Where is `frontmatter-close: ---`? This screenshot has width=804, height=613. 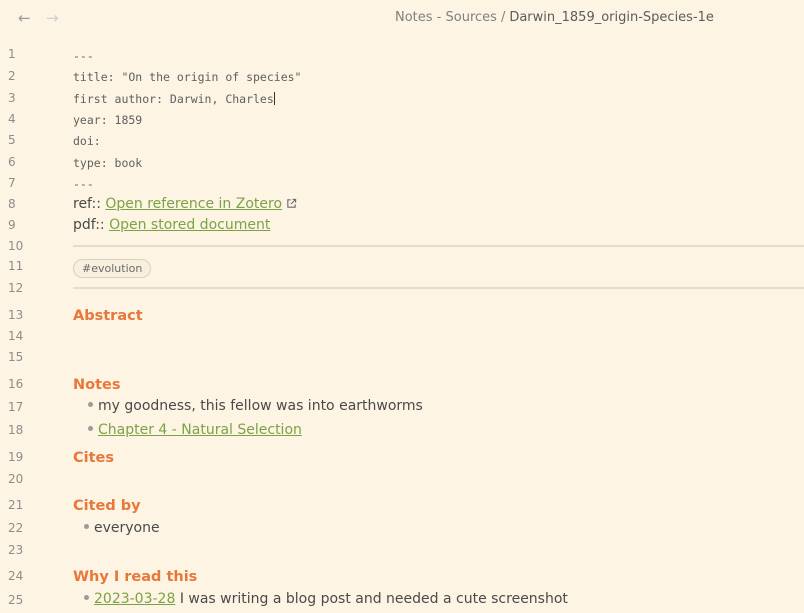 frontmatter-close: --- is located at coordinates (83, 184).